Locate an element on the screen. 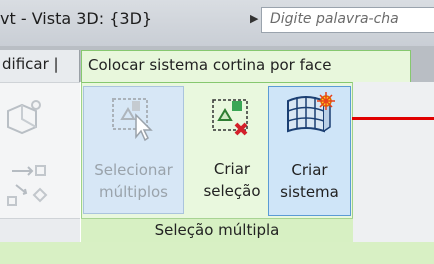  window-title: vt - Vista 3D: {3D} is located at coordinates (76, 18).